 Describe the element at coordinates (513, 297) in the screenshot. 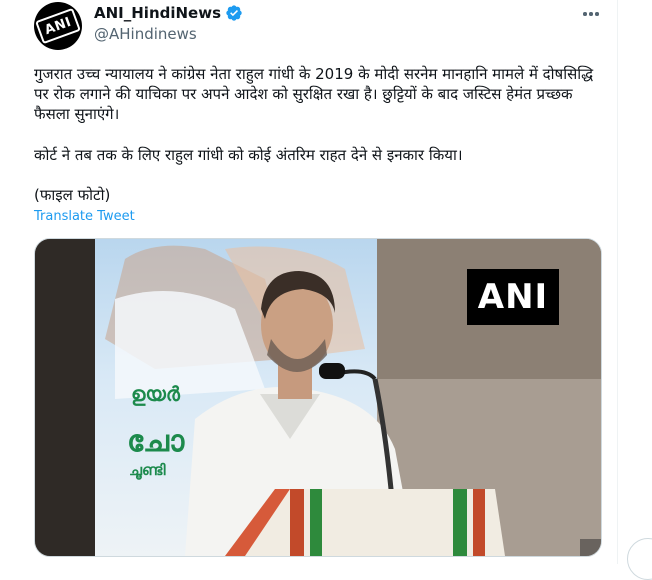

I see `ani-watermark-logo: ANI` at that location.